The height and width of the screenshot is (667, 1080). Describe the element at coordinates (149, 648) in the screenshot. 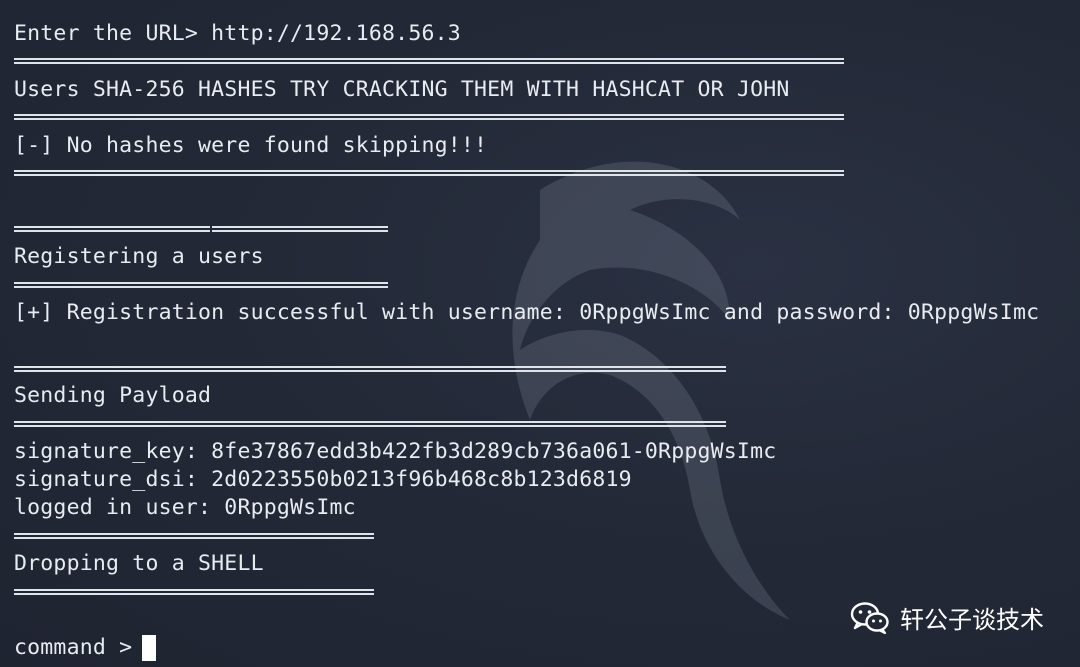

I see `terminal-cursor` at that location.